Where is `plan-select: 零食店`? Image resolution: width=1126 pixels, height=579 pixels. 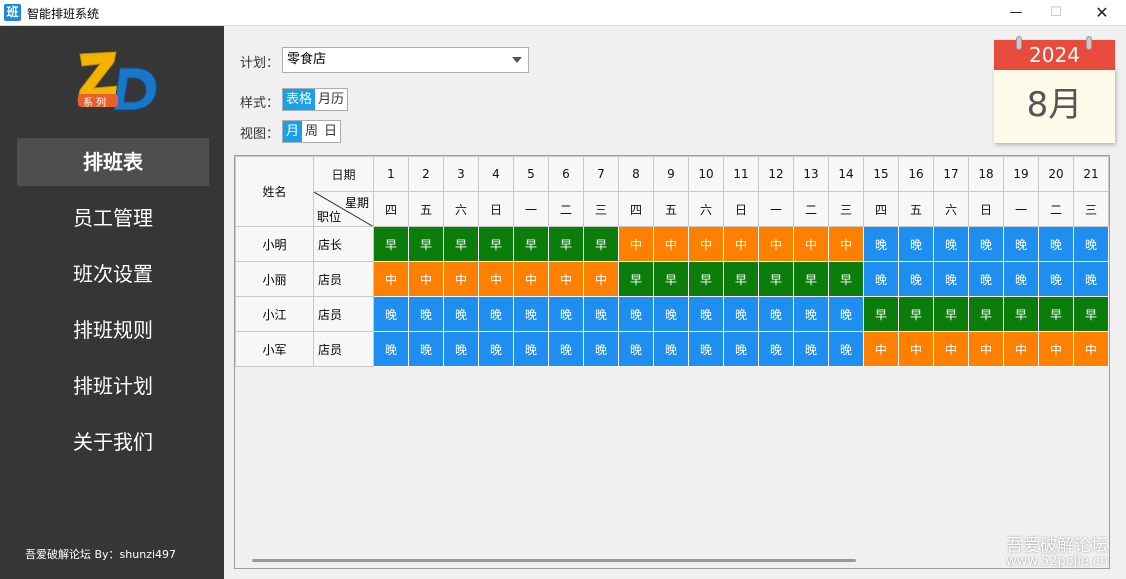
plan-select: 零食店 is located at coordinates (405, 60).